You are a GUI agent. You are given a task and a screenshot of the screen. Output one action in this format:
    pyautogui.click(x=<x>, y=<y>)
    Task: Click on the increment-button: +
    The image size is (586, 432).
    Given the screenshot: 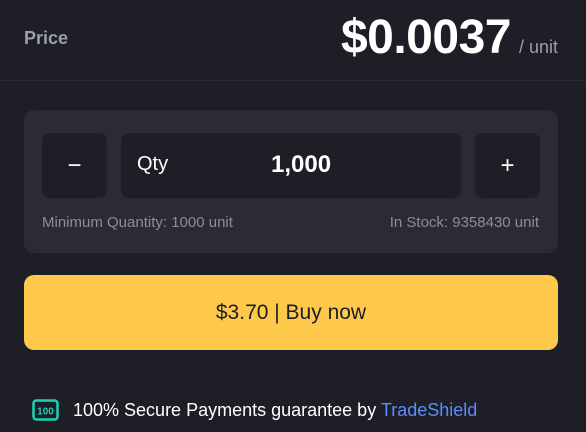 What is the action you would take?
    pyautogui.click(x=507, y=165)
    